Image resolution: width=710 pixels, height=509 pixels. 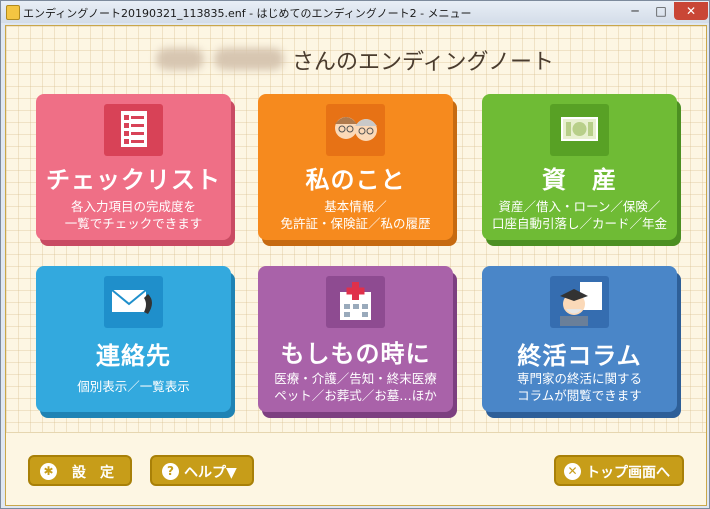 What do you see at coordinates (133, 339) in the screenshot?
I see `tile-contacts: 連絡先 個別表示／一覧表示` at bounding box center [133, 339].